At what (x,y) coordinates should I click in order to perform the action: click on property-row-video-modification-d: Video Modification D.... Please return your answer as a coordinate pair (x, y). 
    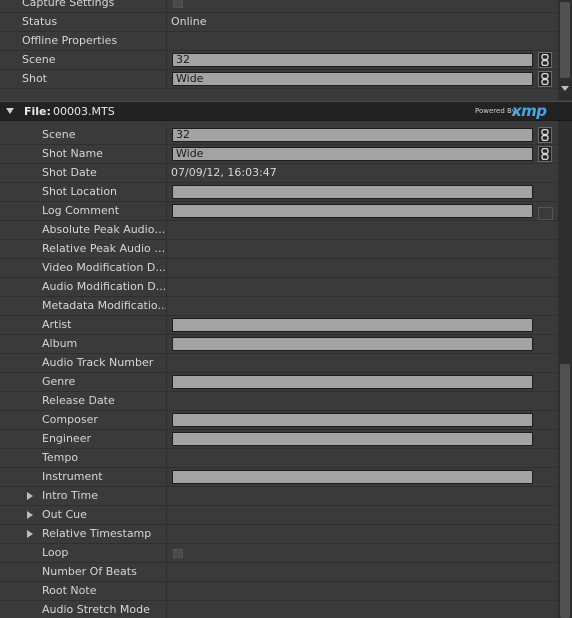
    Looking at the image, I should click on (279, 268).